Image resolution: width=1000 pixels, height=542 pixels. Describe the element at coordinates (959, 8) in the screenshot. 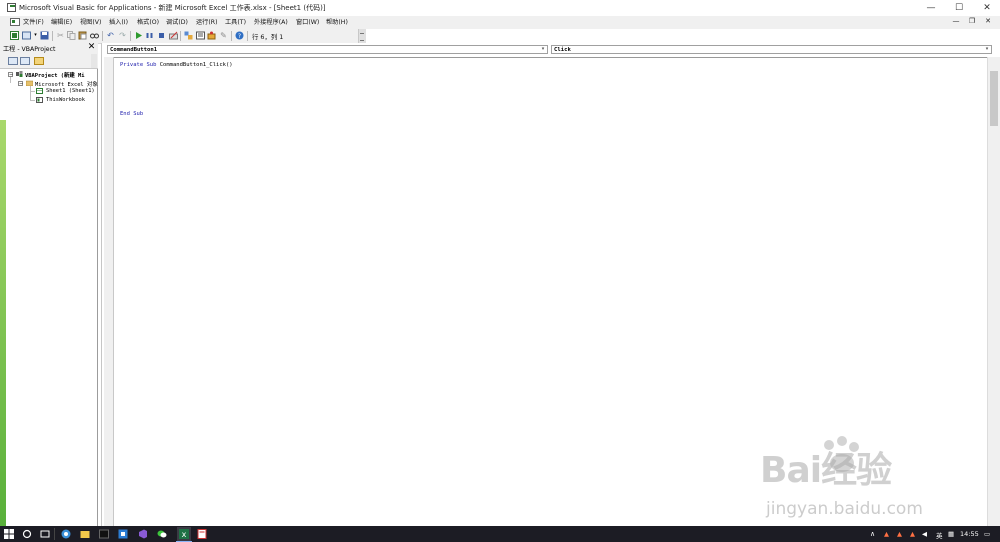

I see `maximize-button: ☐` at that location.